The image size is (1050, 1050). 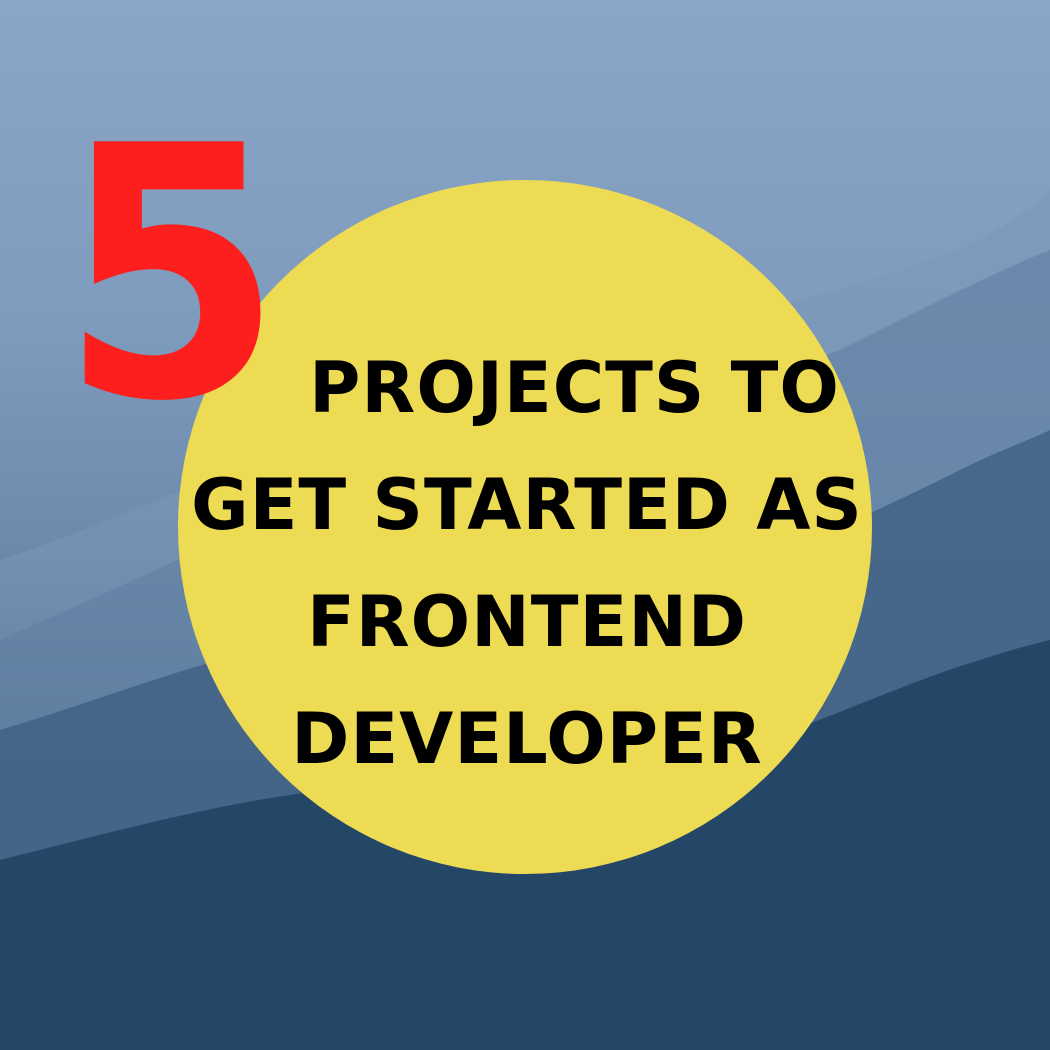 I want to click on headline-line-2: GET STARTED AS, so click(x=527, y=505).